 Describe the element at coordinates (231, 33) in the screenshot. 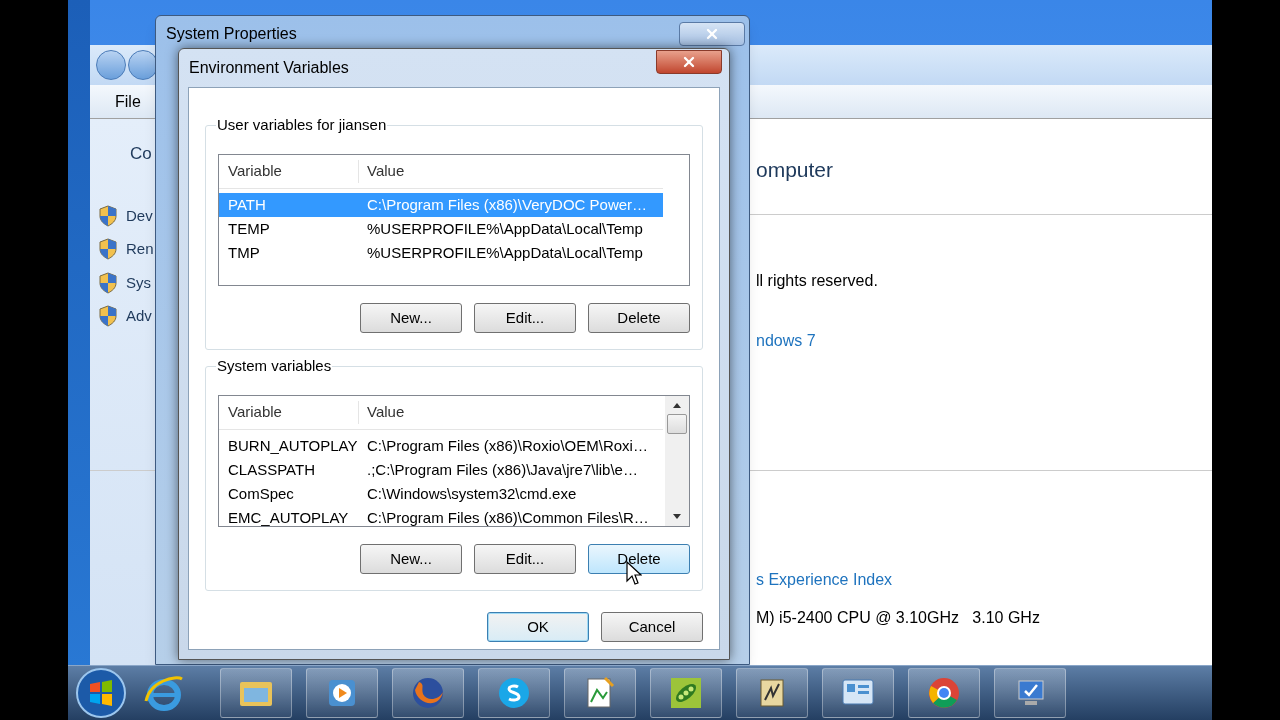

I see `window-title: System Properties` at that location.